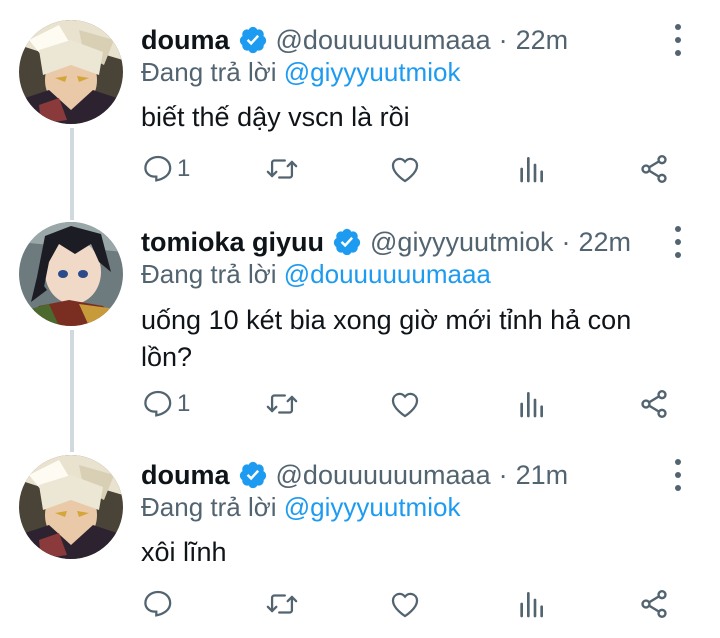 The image size is (720, 638). Describe the element at coordinates (387, 274) in the screenshot. I see `replying-mention-link: @douuuuuumaaa` at that location.